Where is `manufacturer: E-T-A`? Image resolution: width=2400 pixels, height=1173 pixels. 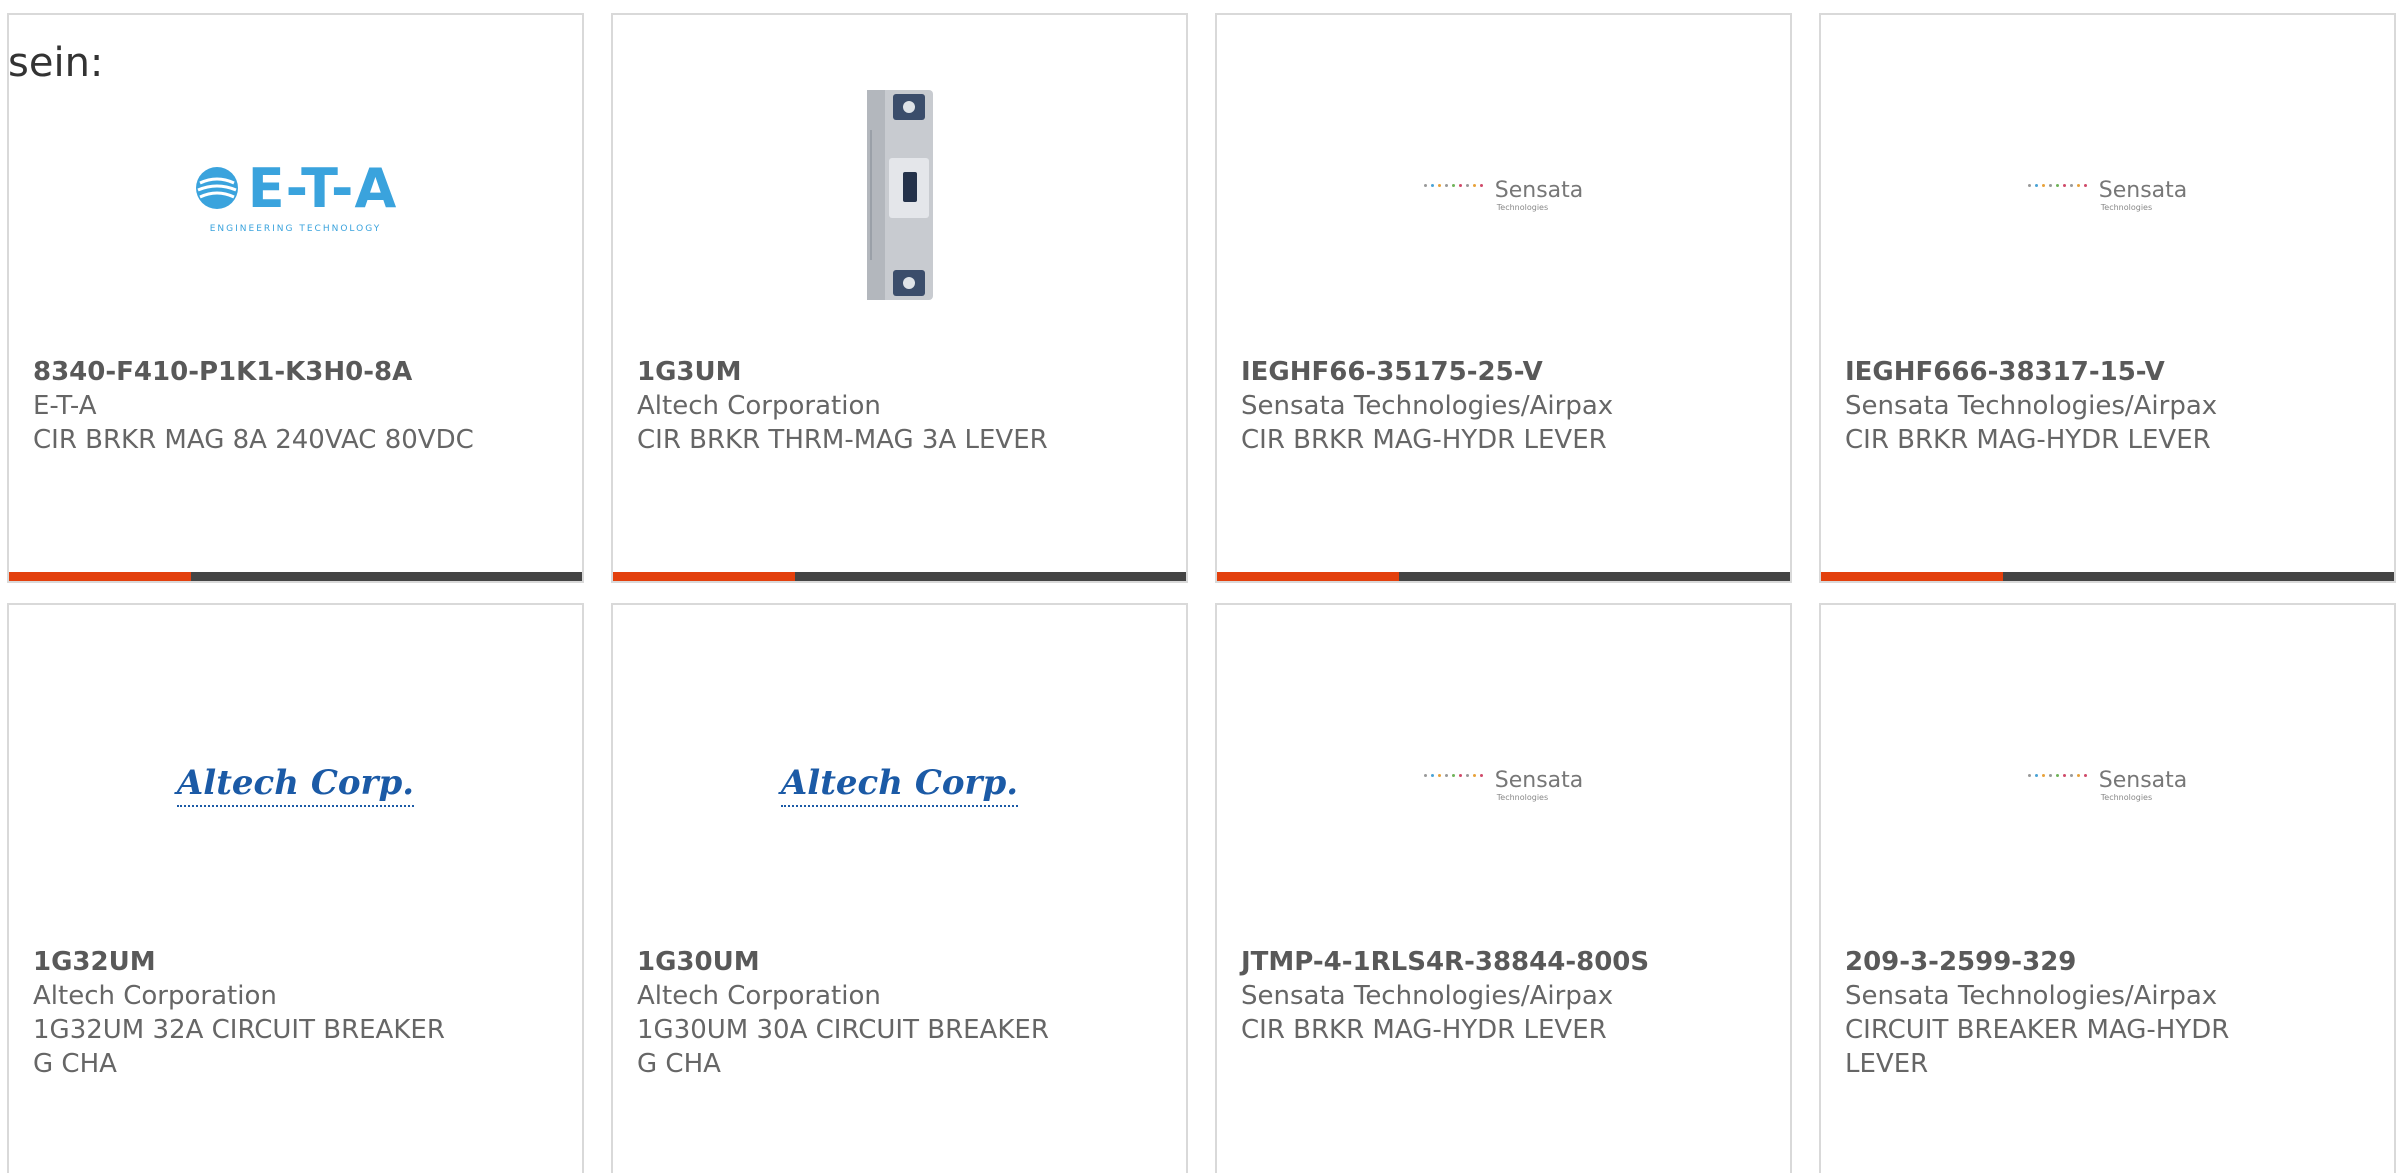
manufacturer: E-T-A is located at coordinates (65, 406).